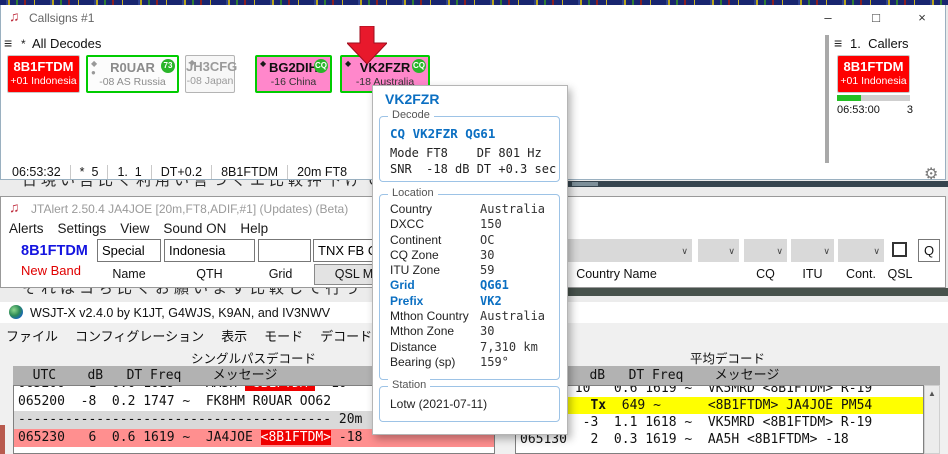 This screenshot has width=948, height=454. What do you see at coordinates (494, 285) in the screenshot?
I see `location-row-value: QG61` at bounding box center [494, 285].